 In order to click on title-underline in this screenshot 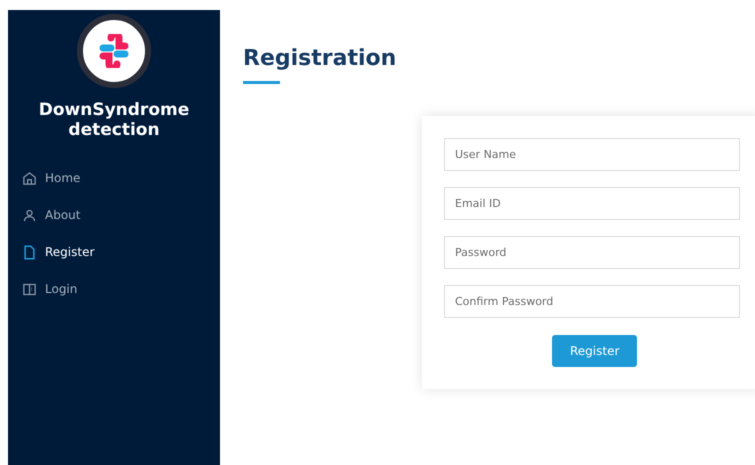, I will do `click(261, 82)`.